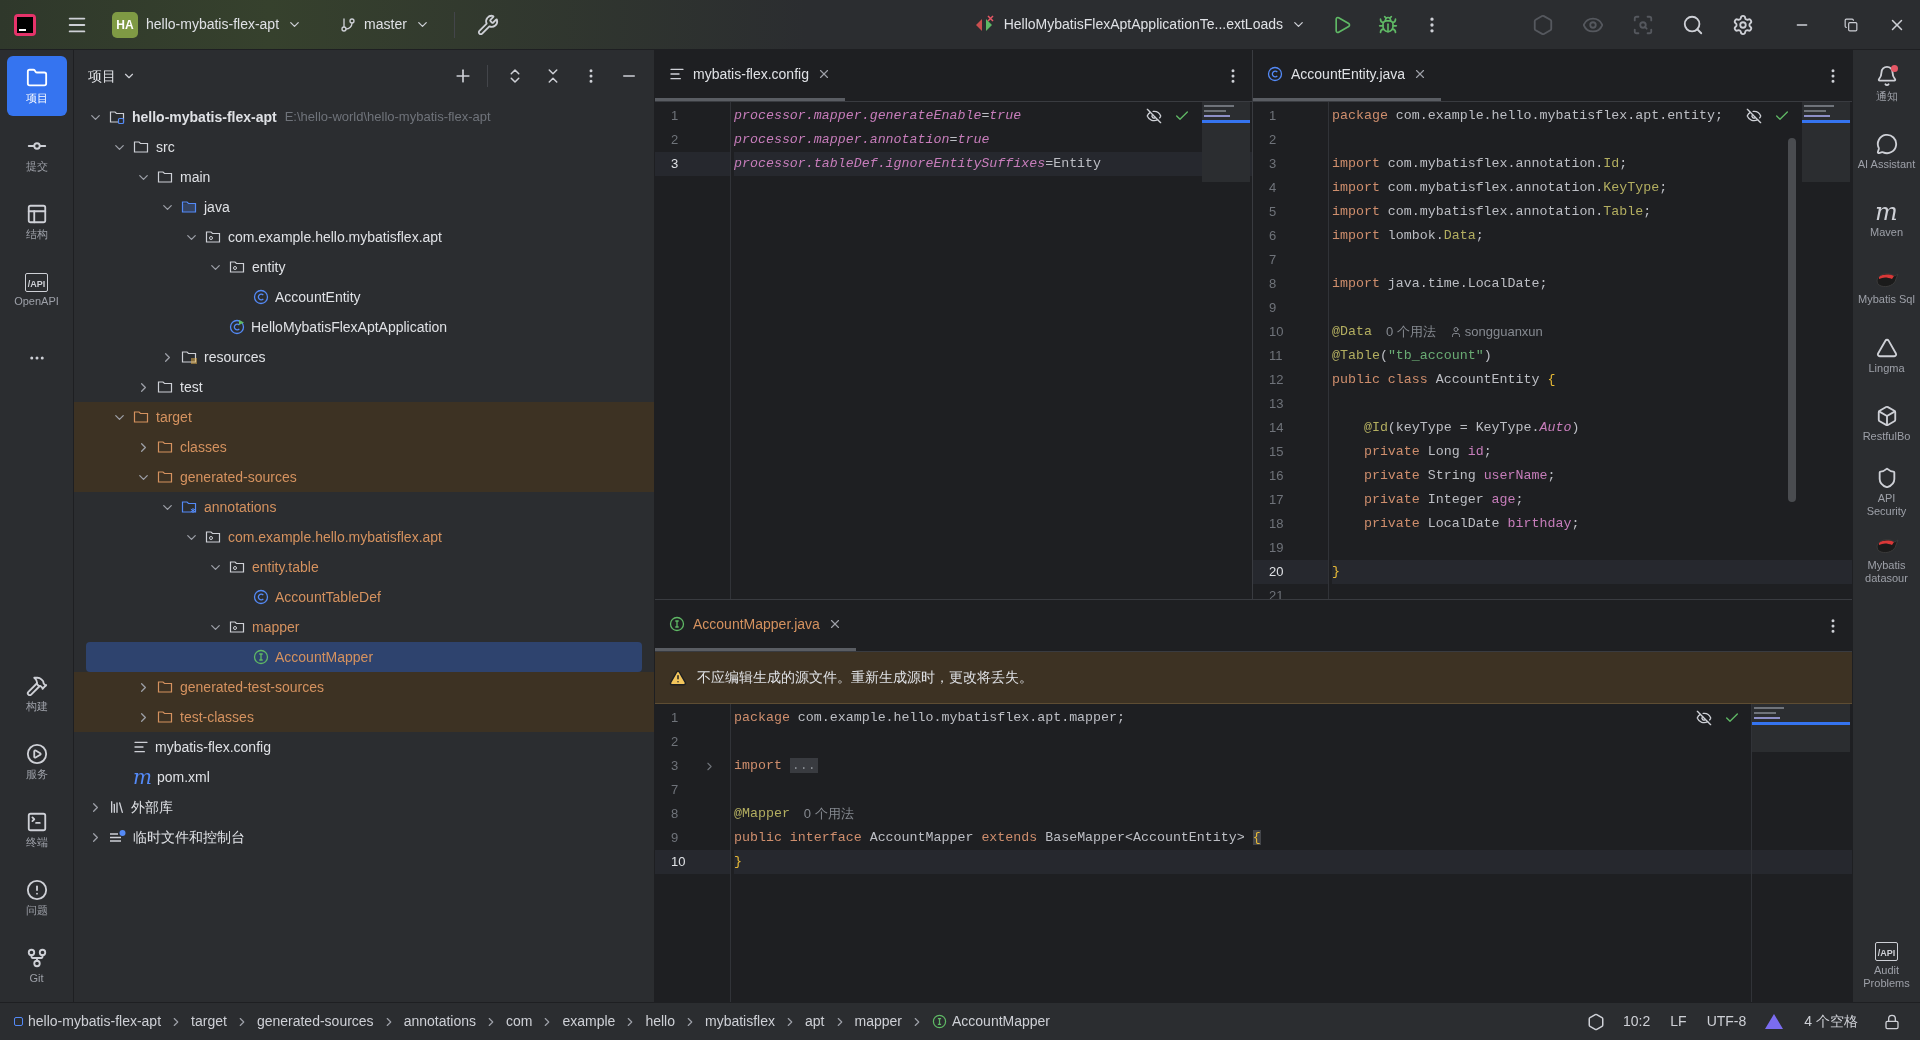  What do you see at coordinates (36, 154) in the screenshot?
I see `tool-window-button: 提交` at bounding box center [36, 154].